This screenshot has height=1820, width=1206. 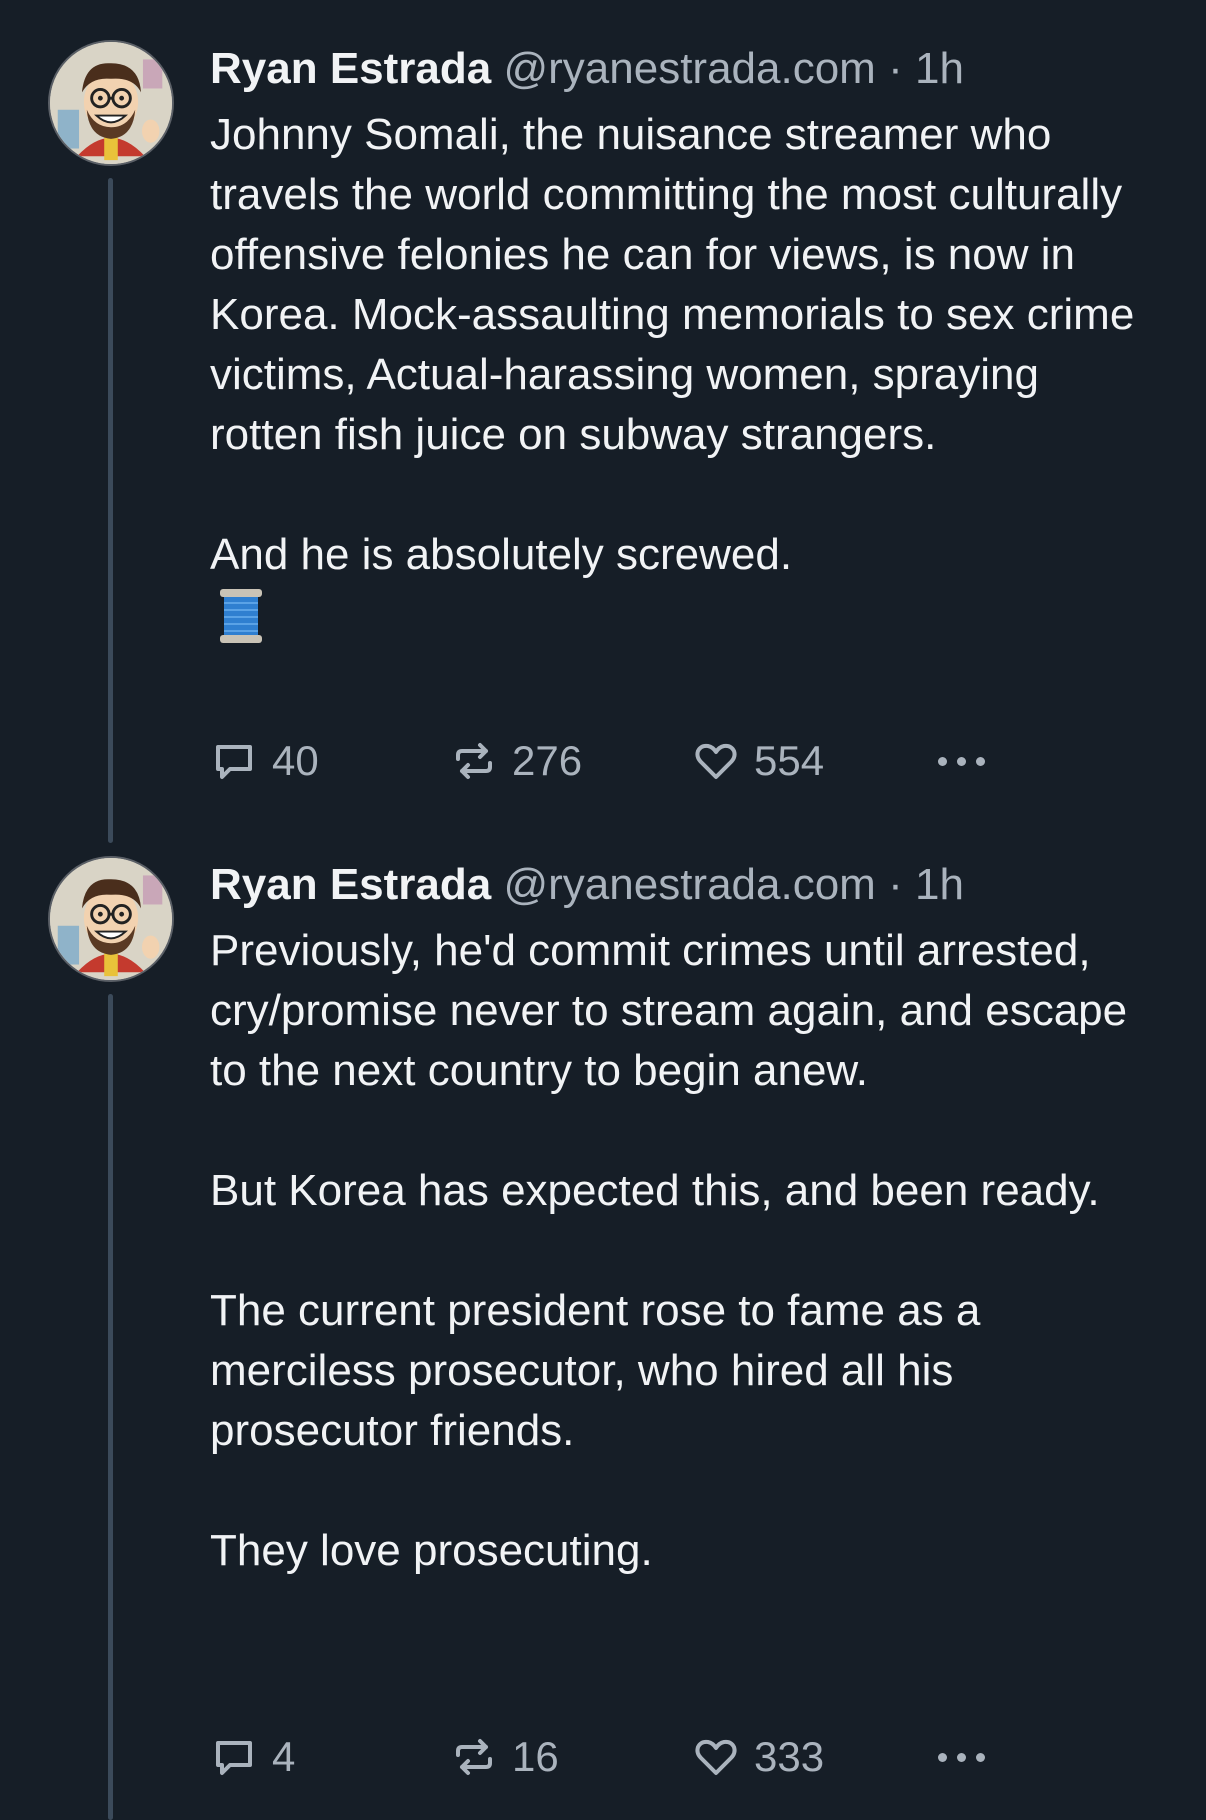 What do you see at coordinates (431, 1550) in the screenshot?
I see `post-paragraph: They love prosecuting.` at bounding box center [431, 1550].